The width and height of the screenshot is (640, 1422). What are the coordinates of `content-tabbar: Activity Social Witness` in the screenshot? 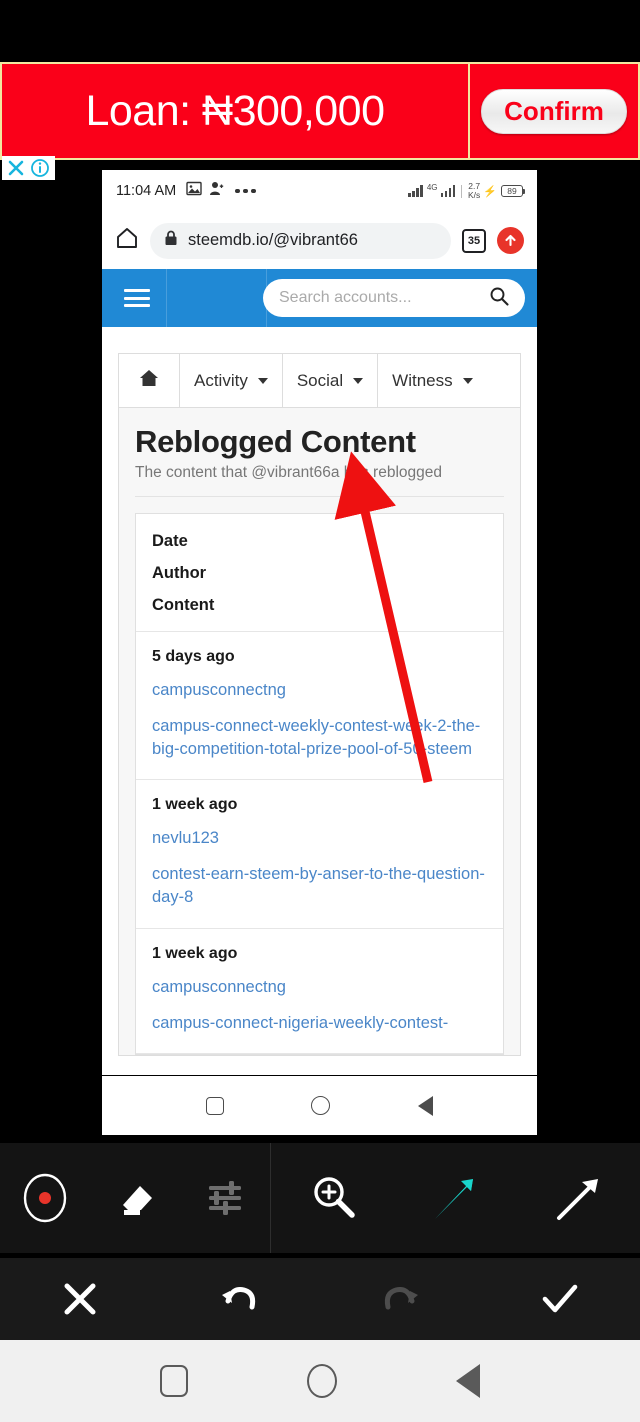 It's located at (319, 380).